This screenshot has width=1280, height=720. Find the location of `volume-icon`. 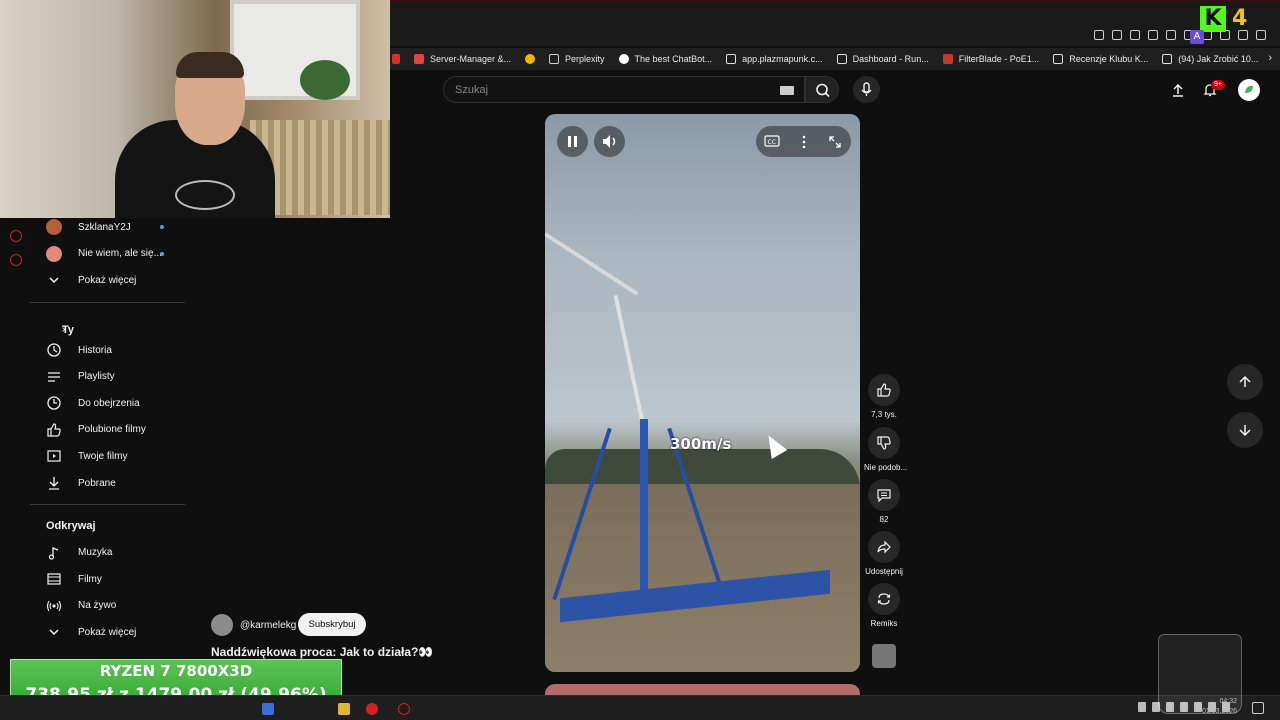

volume-icon is located at coordinates (609, 141).